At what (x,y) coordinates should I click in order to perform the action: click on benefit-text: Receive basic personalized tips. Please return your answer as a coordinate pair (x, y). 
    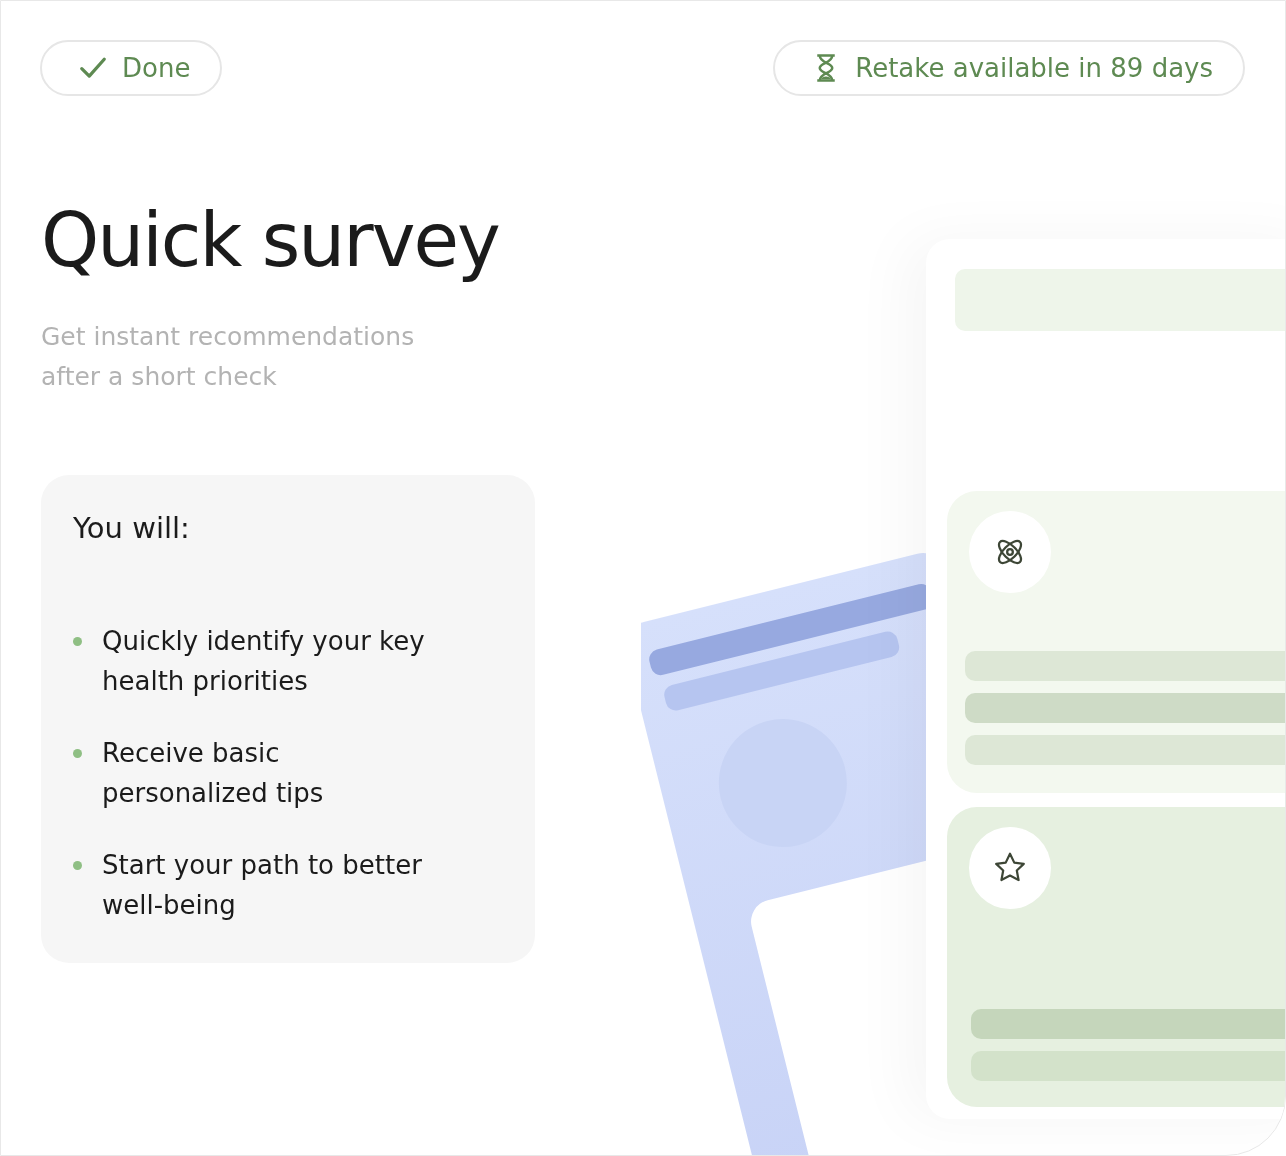
    Looking at the image, I should click on (213, 774).